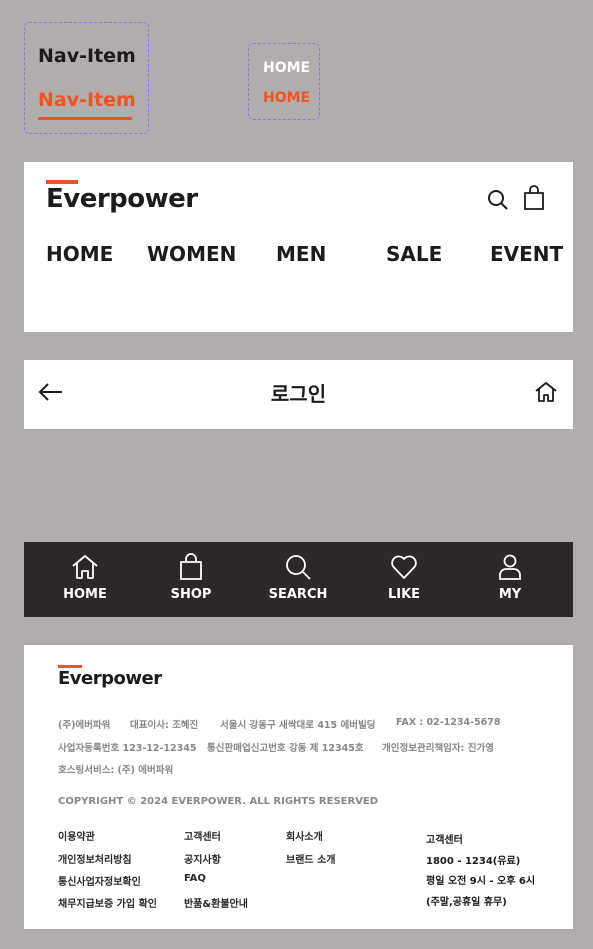 The image size is (593, 949). I want to click on nav-item-home: HOME, so click(79, 254).